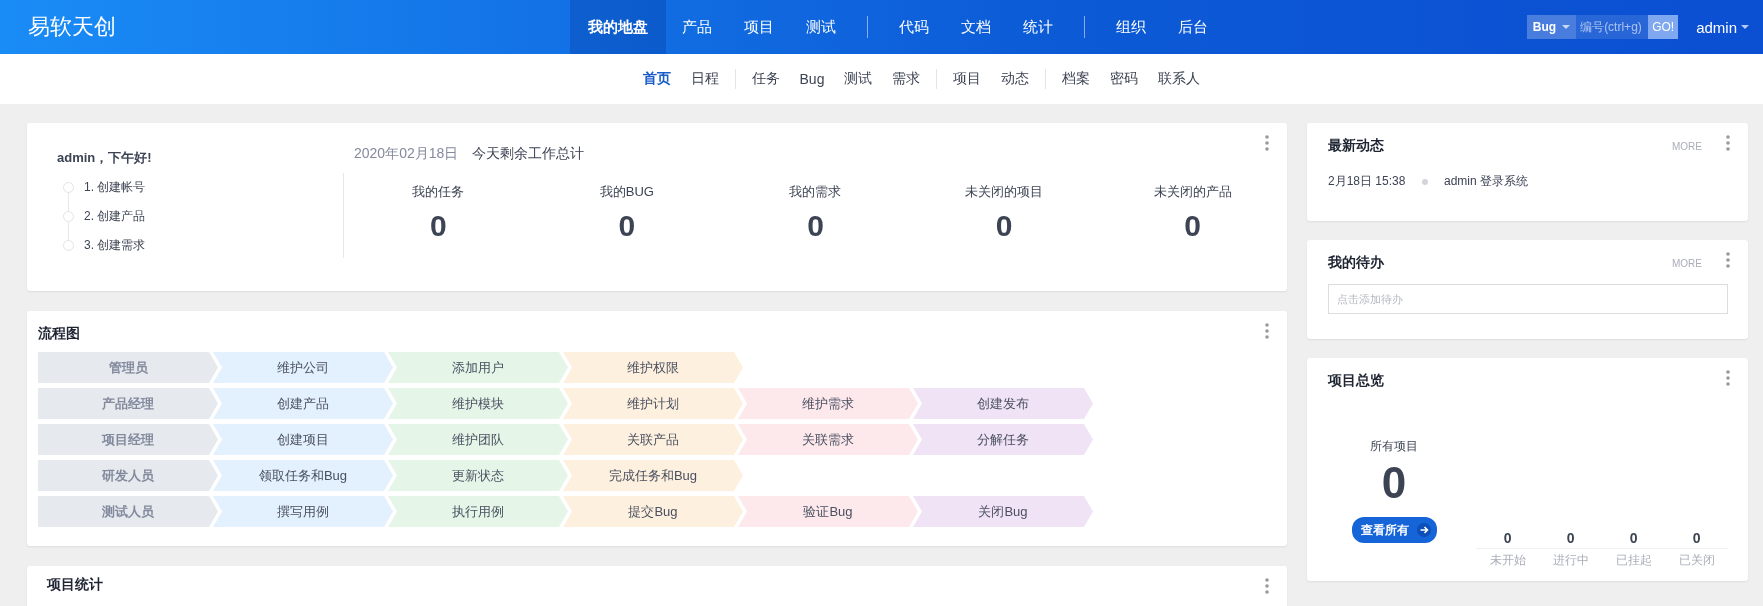 The width and height of the screenshot is (1763, 606). Describe the element at coordinates (906, 79) in the screenshot. I see `subnav-tab: 需求` at that location.